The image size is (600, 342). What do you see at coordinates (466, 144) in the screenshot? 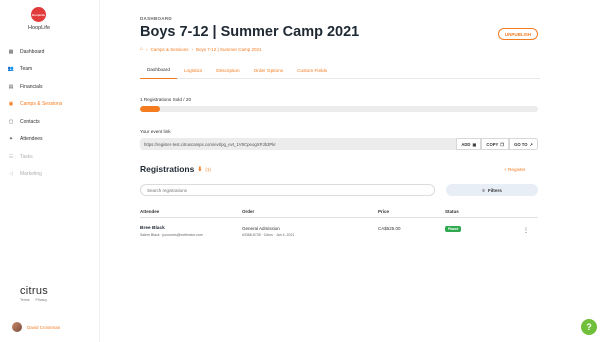
I see `add-label: ADD` at bounding box center [466, 144].